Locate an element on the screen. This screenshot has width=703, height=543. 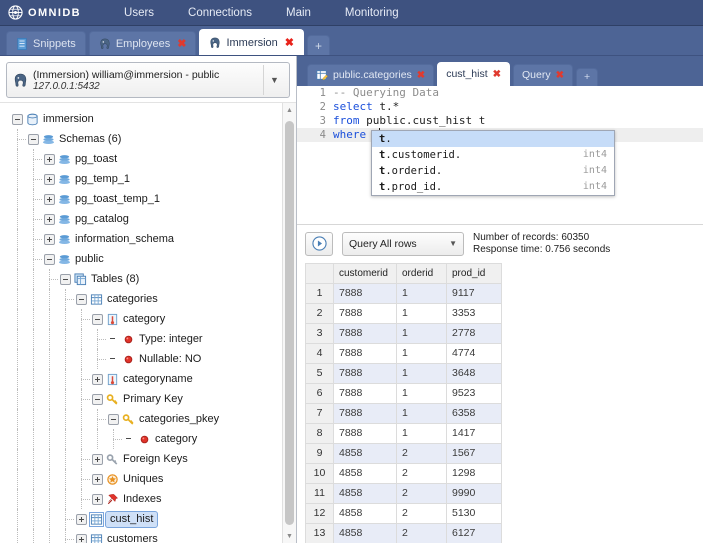
tree-node-schemas-6: Schemas (6) is located at coordinates (143, 139).